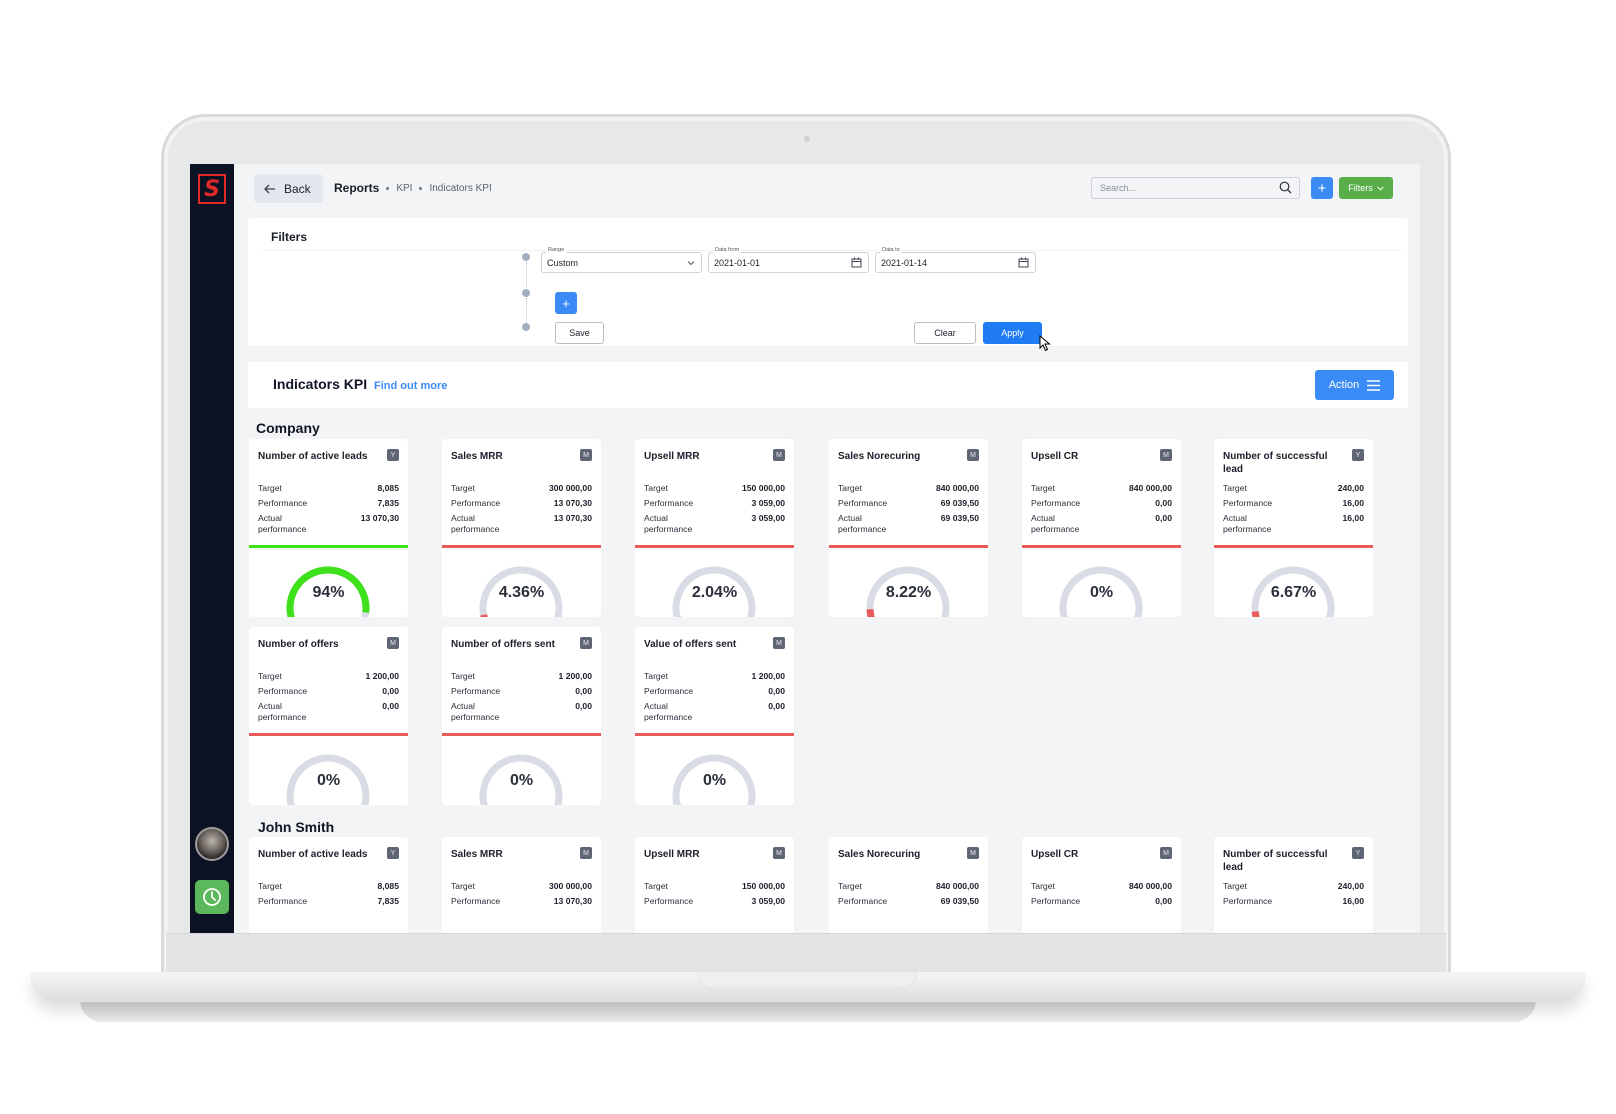 This screenshot has height=1114, width=1616. I want to click on kpi-row-actual: Actual performance 69 039,50, so click(908, 524).